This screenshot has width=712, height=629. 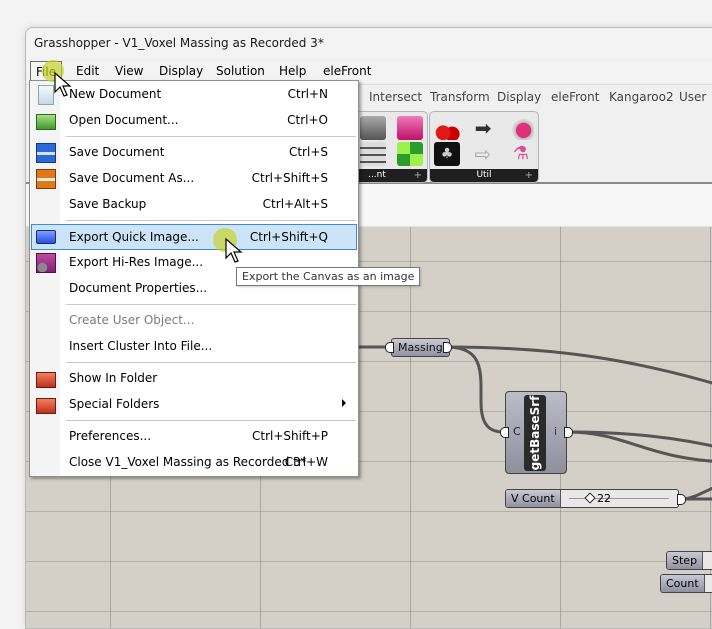 What do you see at coordinates (447, 128) in the screenshot?
I see `cherry-icon` at bounding box center [447, 128].